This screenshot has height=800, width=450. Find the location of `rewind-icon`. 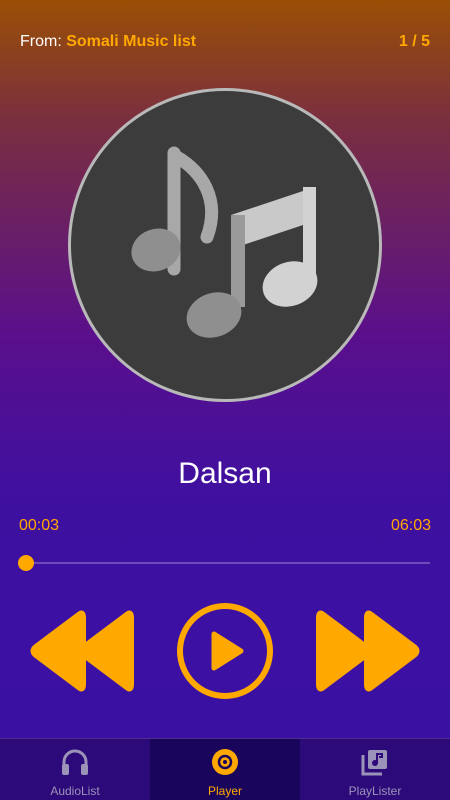

rewind-icon is located at coordinates (82, 651).